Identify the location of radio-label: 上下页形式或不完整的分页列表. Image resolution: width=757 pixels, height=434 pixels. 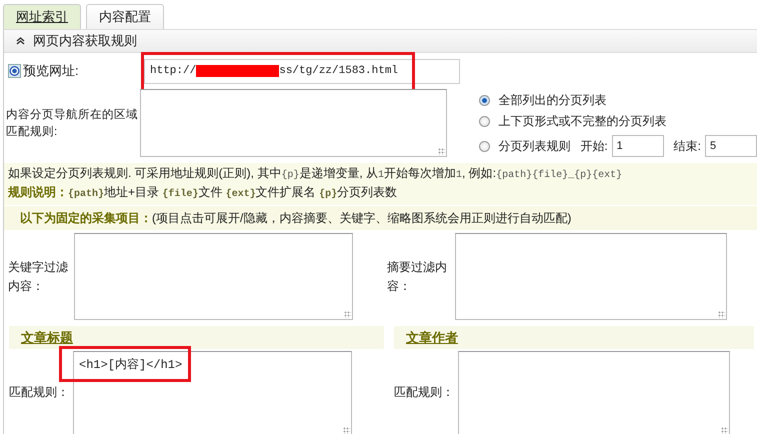
(582, 121).